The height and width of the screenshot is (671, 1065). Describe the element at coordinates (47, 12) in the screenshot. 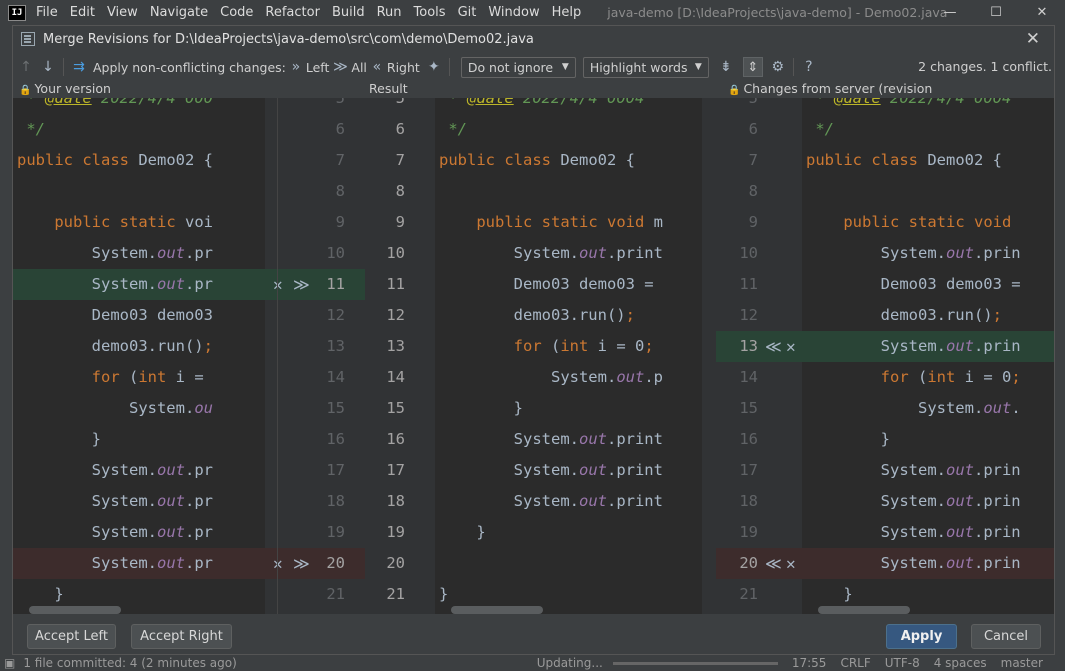

I see `menu-file: File` at that location.